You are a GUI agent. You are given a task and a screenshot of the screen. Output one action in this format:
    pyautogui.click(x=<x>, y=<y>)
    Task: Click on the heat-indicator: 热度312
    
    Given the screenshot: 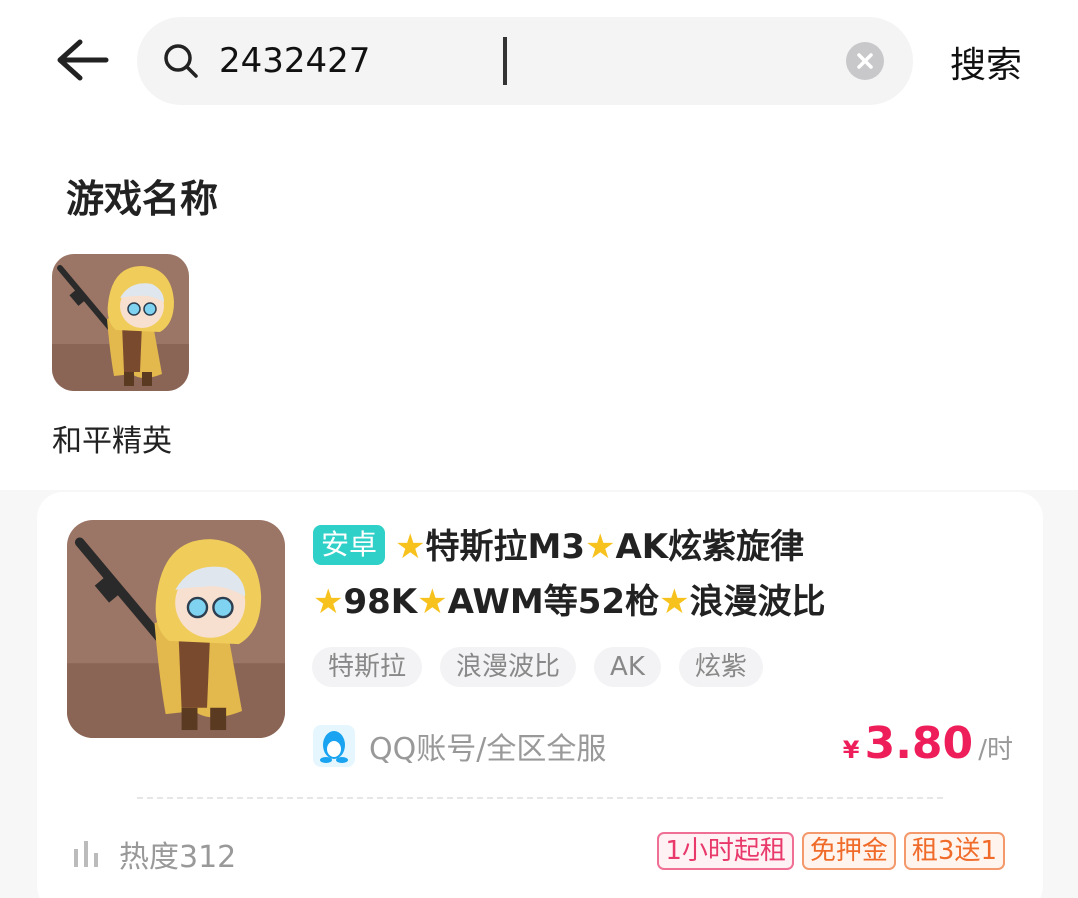 What is the action you would take?
    pyautogui.click(x=153, y=854)
    